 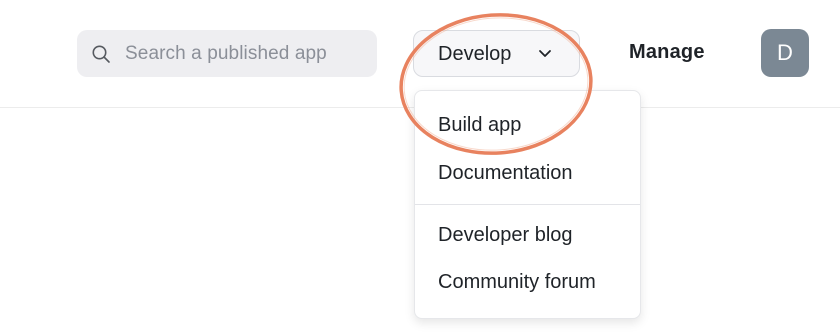 What do you see at coordinates (545, 53) in the screenshot?
I see `chevron-down-icon` at bounding box center [545, 53].